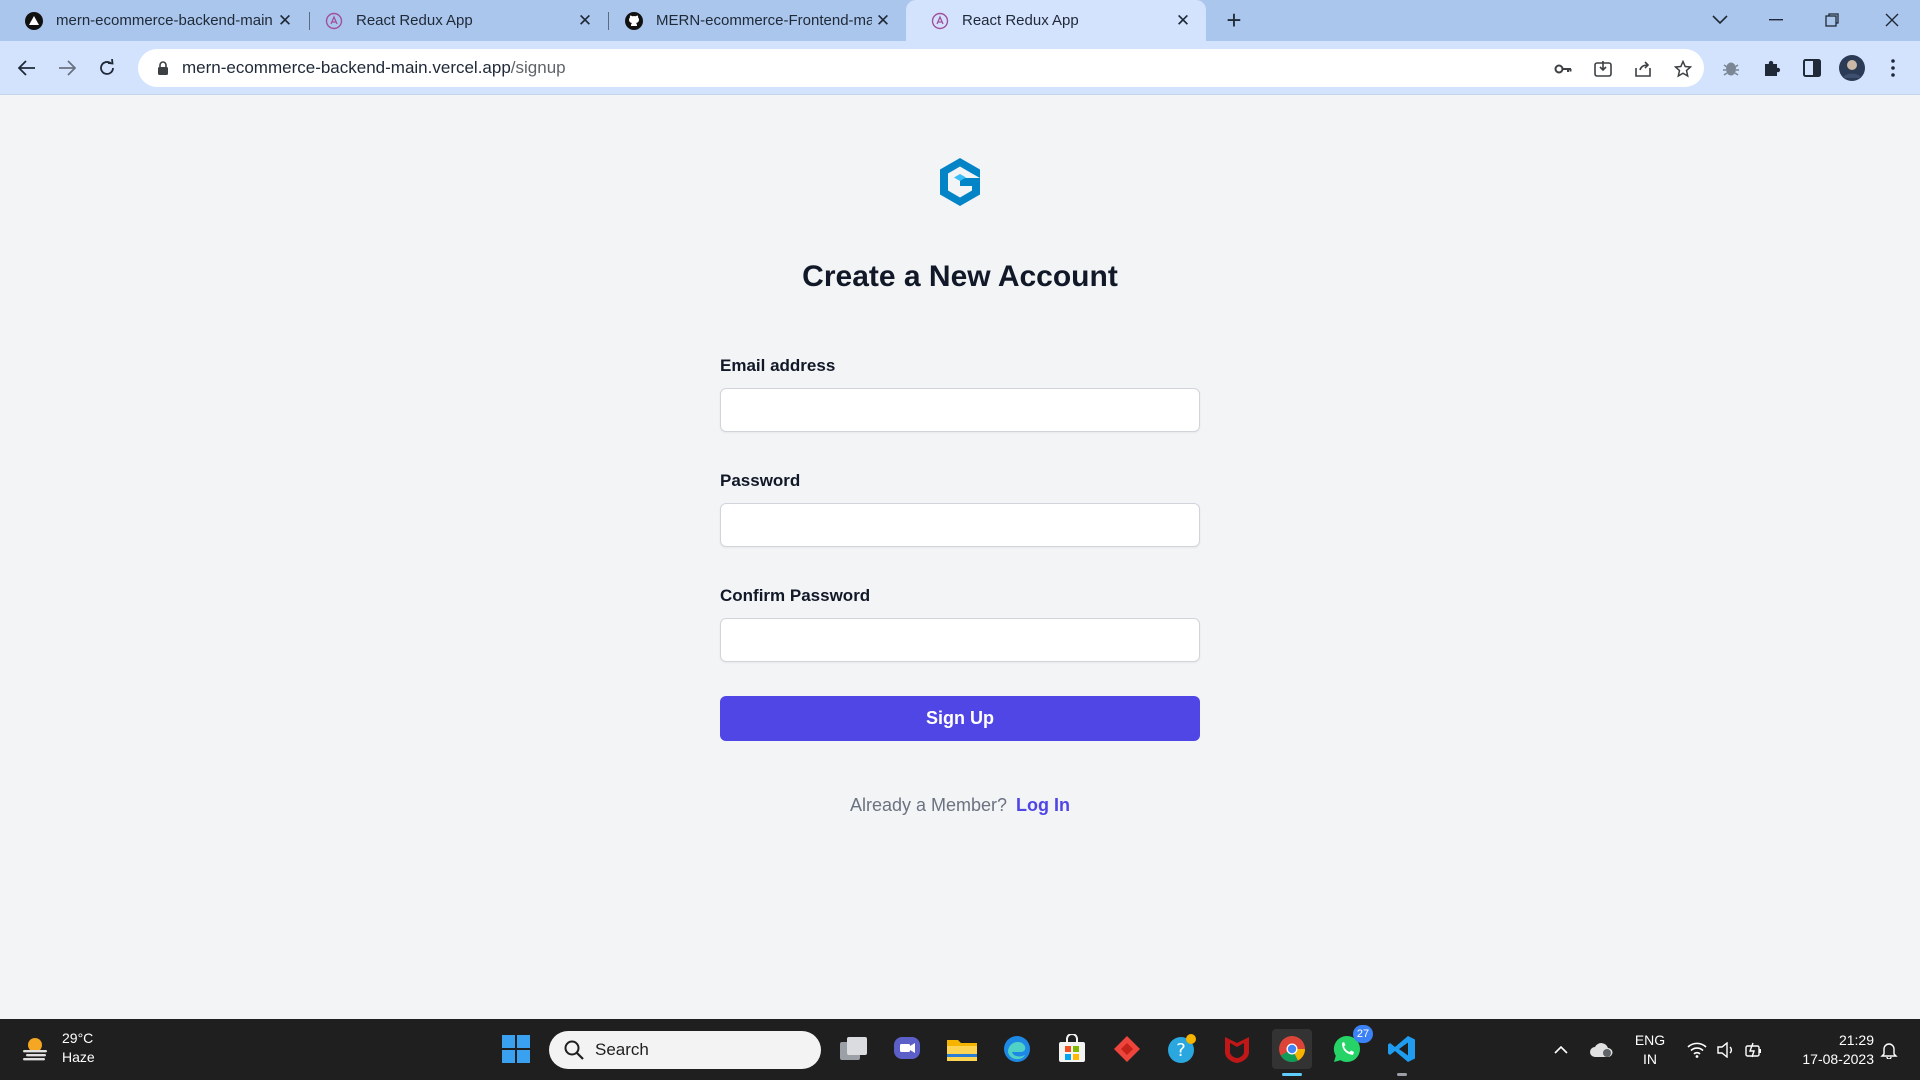  I want to click on help-app-button: ?, so click(1182, 1049).